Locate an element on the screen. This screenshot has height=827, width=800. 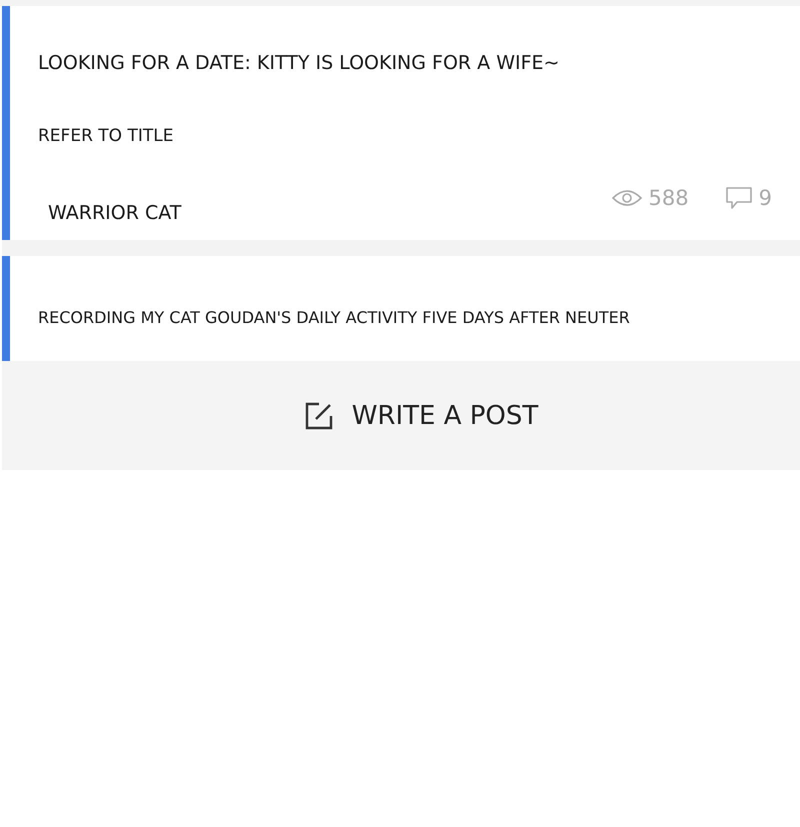
eye-icon is located at coordinates (626, 198).